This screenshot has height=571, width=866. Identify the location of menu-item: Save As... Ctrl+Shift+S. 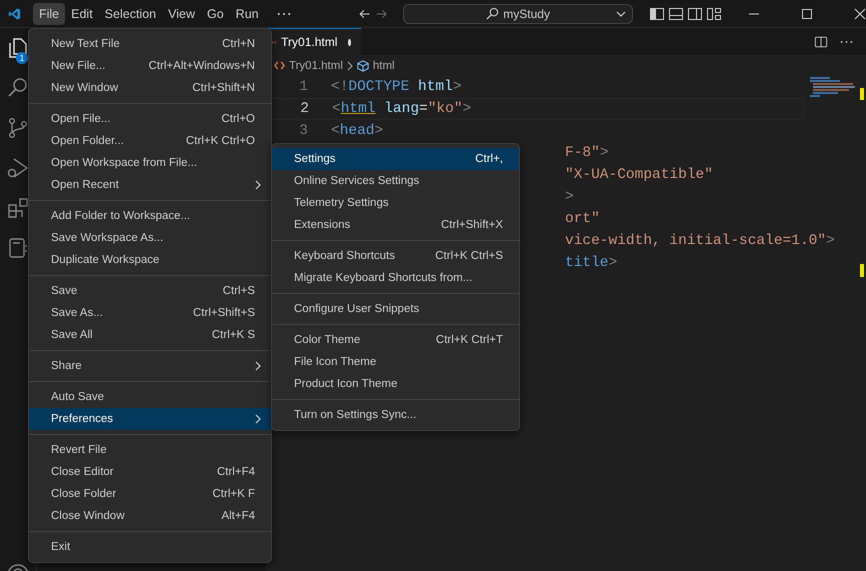
(150, 313).